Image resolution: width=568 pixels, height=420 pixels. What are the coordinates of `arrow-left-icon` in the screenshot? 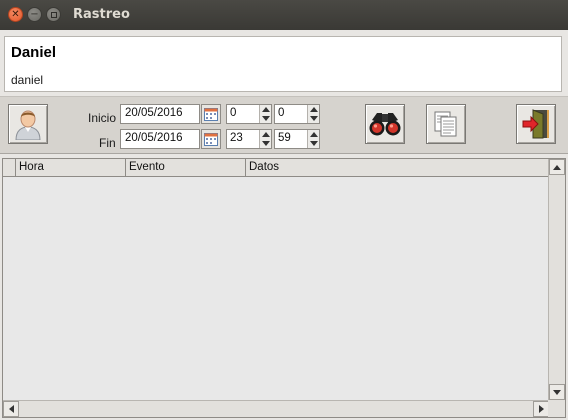 It's located at (11, 409).